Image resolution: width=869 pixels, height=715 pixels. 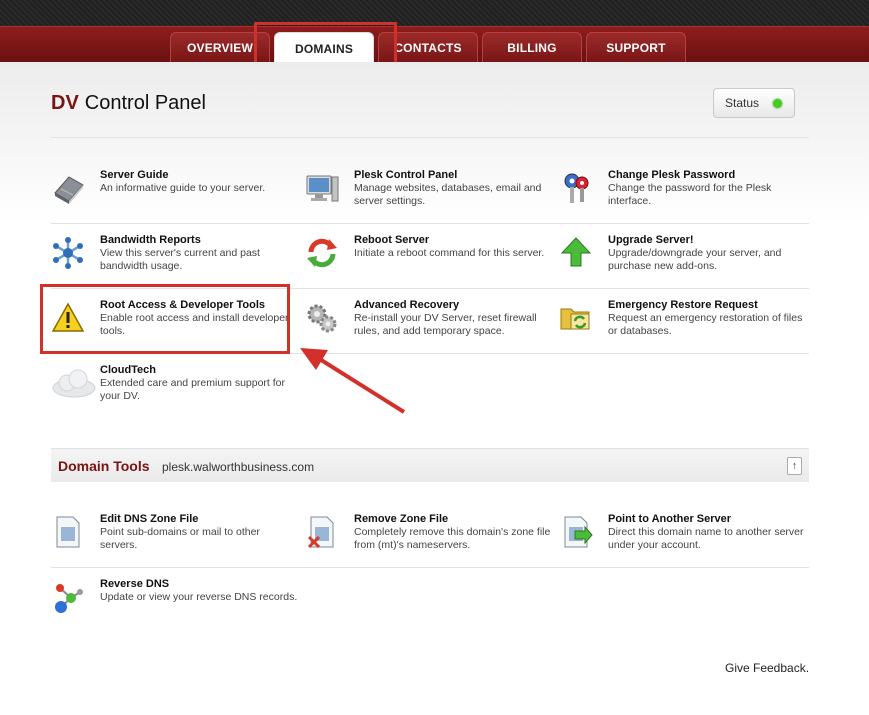 I want to click on item-title: Upgrade Server!, so click(x=651, y=240).